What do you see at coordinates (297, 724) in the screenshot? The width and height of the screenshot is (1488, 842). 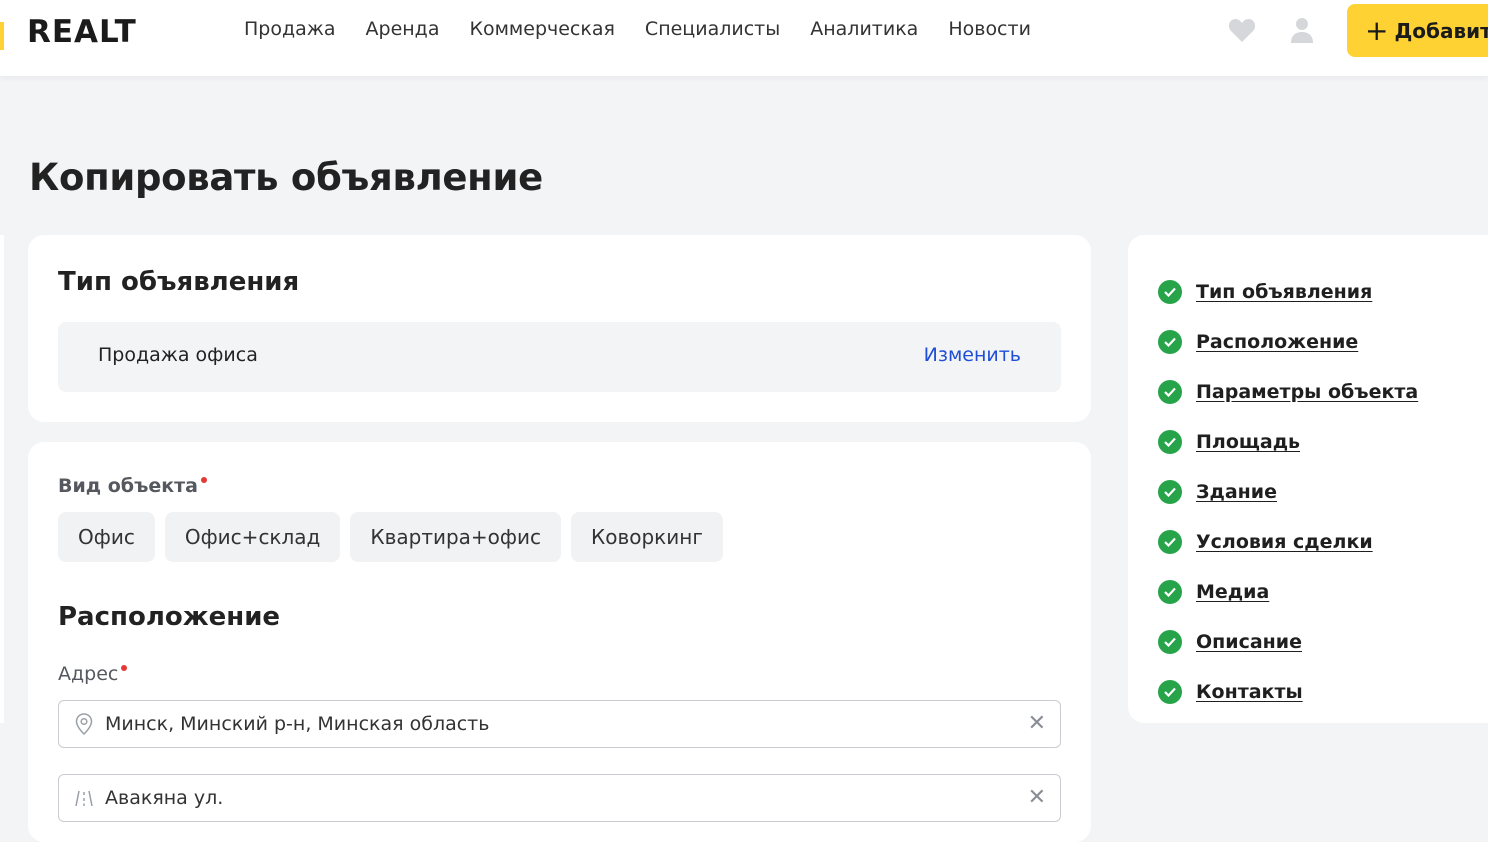 I see `address-value: Минск, Минский р-н, Минская область` at bounding box center [297, 724].